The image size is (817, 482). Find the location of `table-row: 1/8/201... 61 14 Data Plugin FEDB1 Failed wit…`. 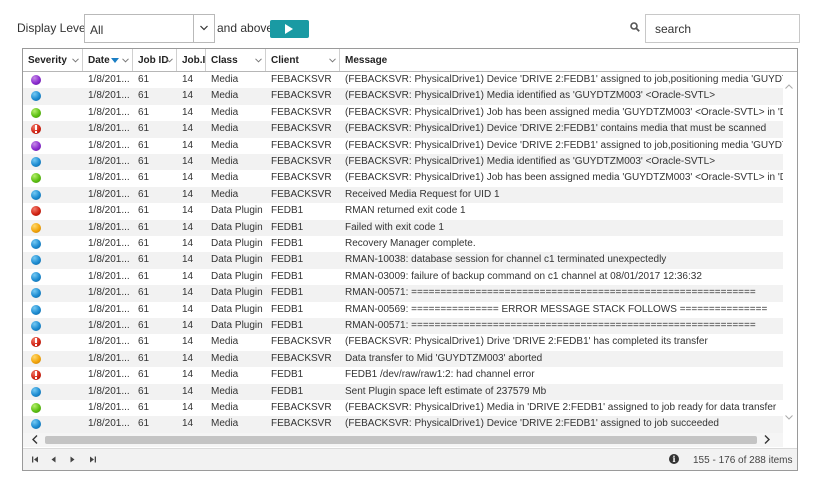

table-row: 1/8/201... 61 14 Data Plugin FEDB1 Failed wit… is located at coordinates (403, 227).